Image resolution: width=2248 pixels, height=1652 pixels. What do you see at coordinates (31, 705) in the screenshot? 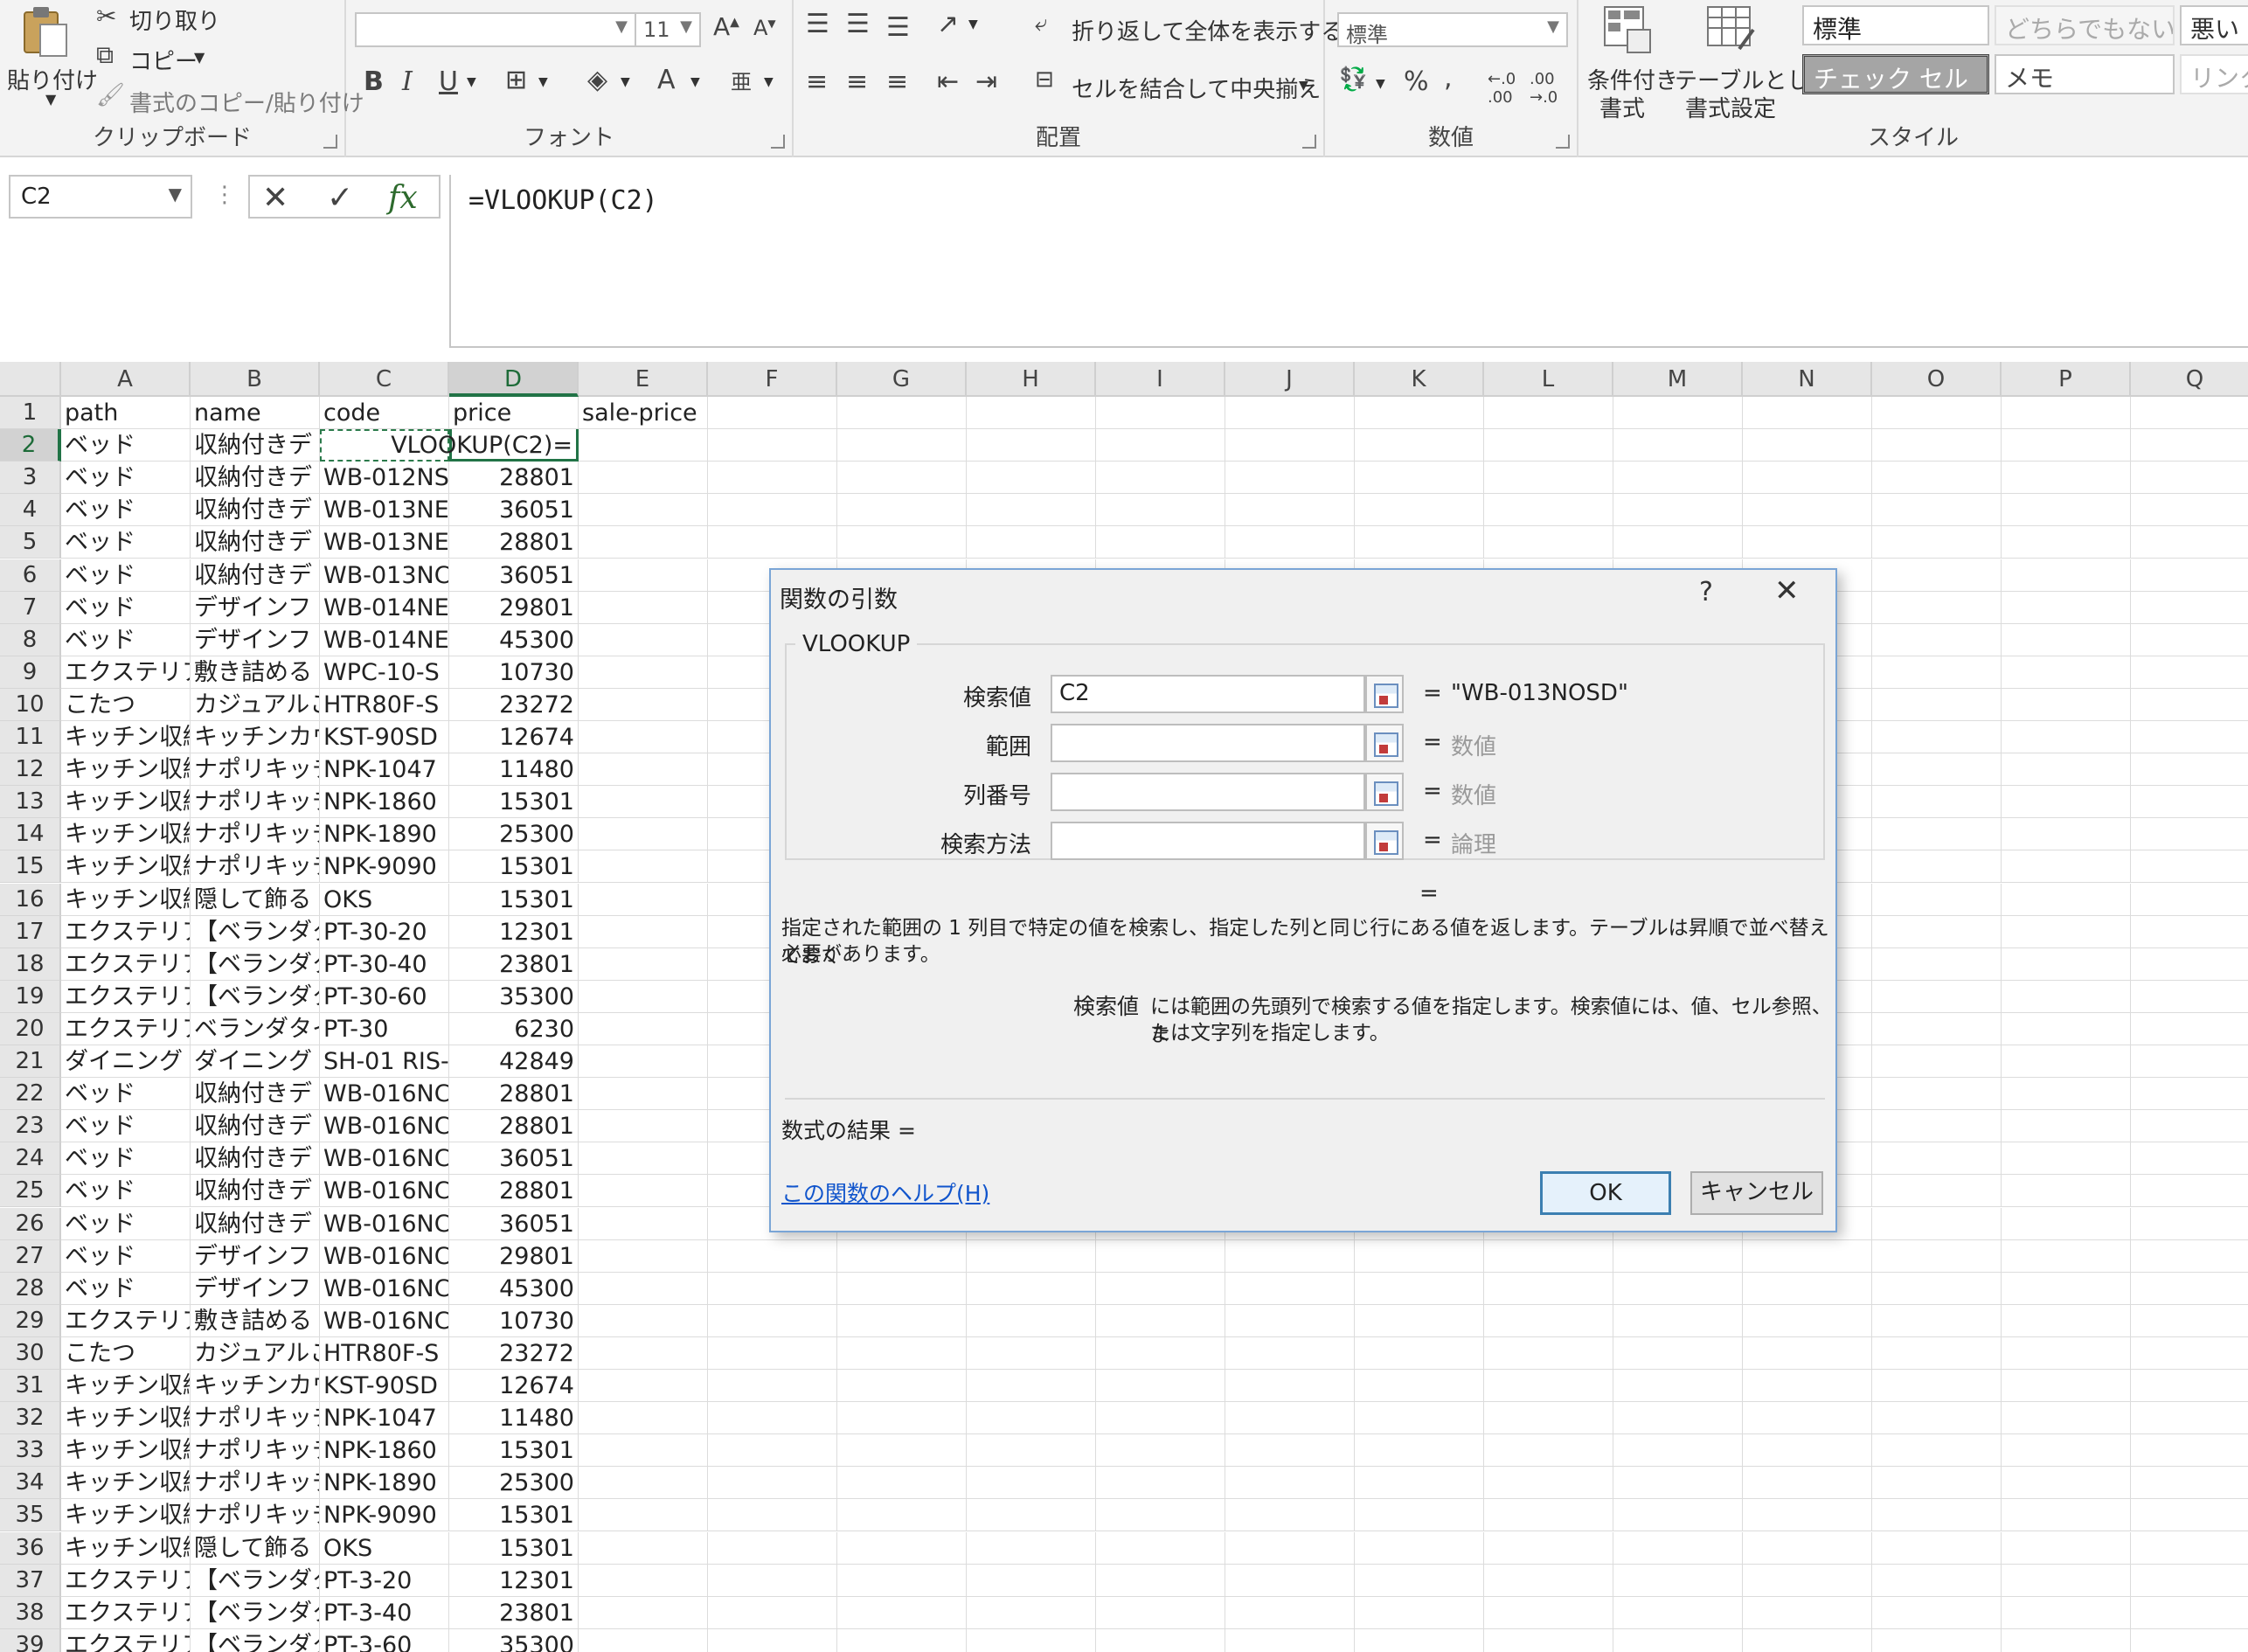
I see `row-header: 10` at bounding box center [31, 705].